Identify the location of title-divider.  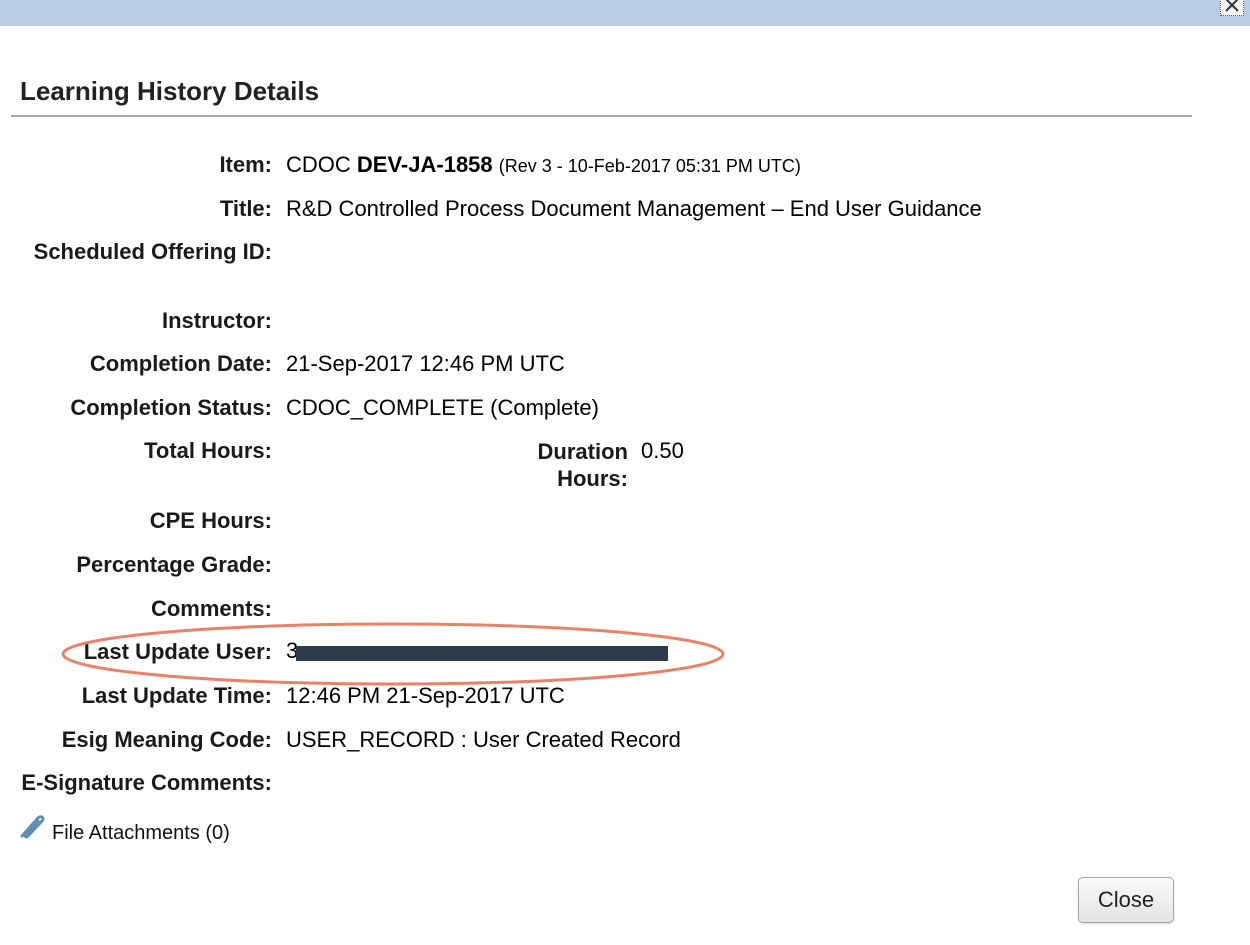
(601, 116).